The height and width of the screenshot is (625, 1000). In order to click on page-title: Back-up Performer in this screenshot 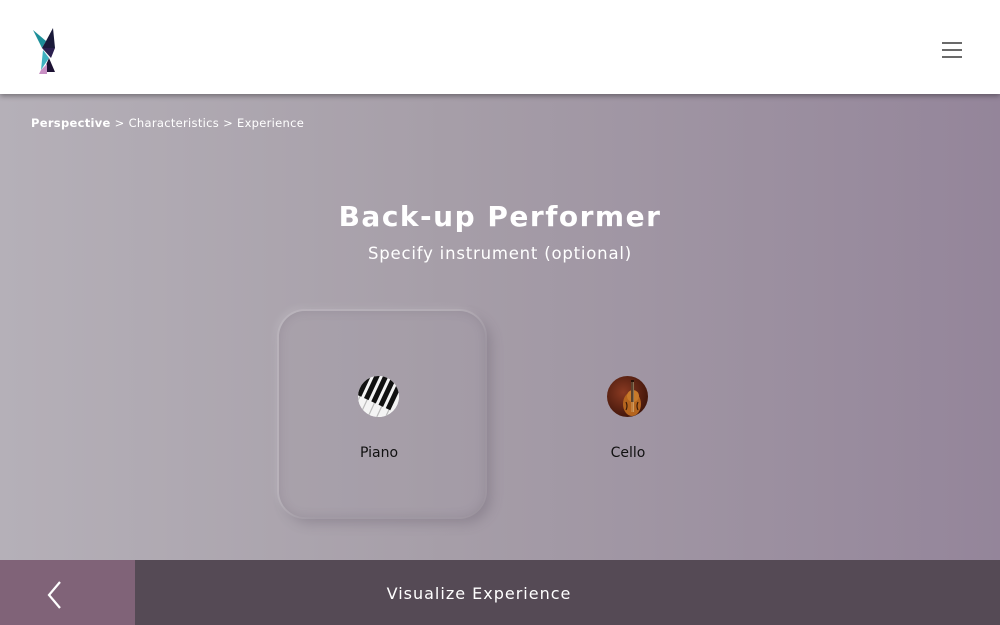, I will do `click(500, 216)`.